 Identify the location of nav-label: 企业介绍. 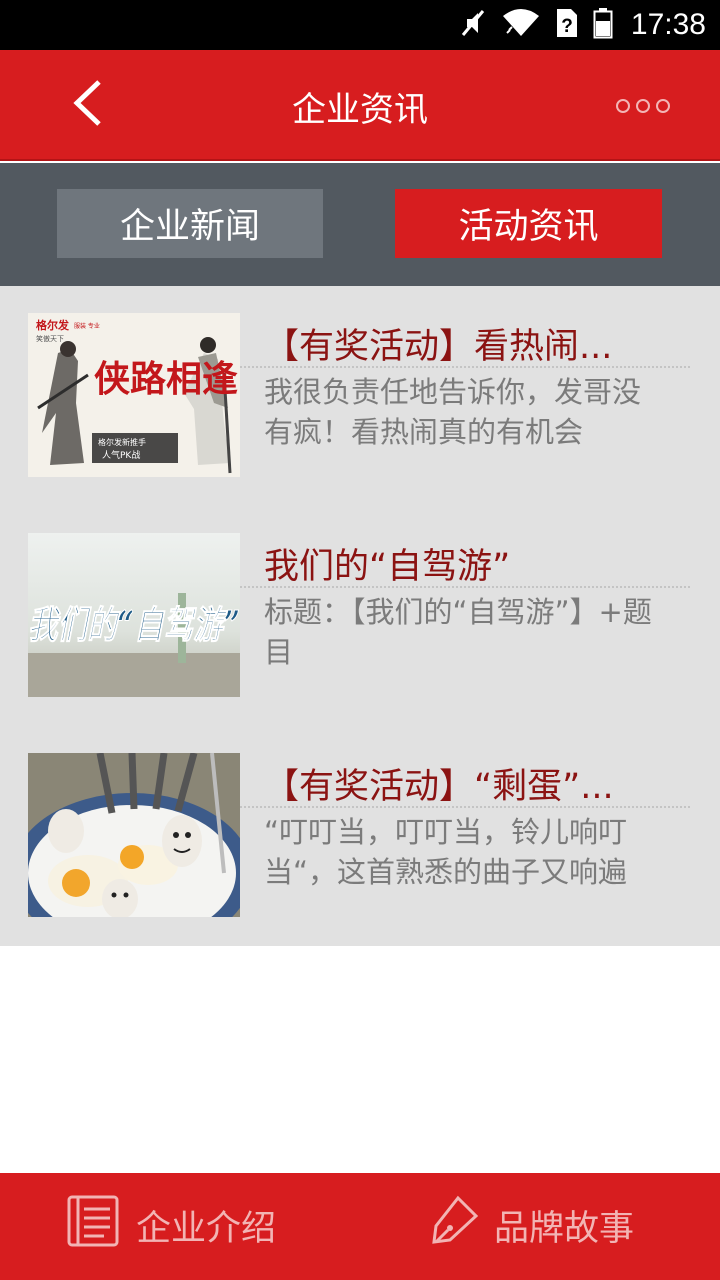
(206, 1228).